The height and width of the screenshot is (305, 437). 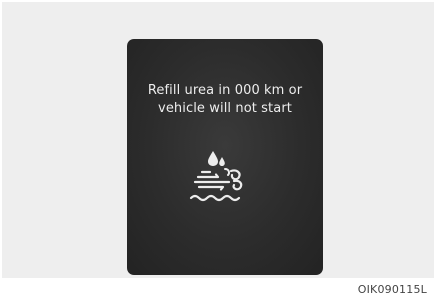 What do you see at coordinates (392, 289) in the screenshot?
I see `figure-caption: OIK090115L` at bounding box center [392, 289].